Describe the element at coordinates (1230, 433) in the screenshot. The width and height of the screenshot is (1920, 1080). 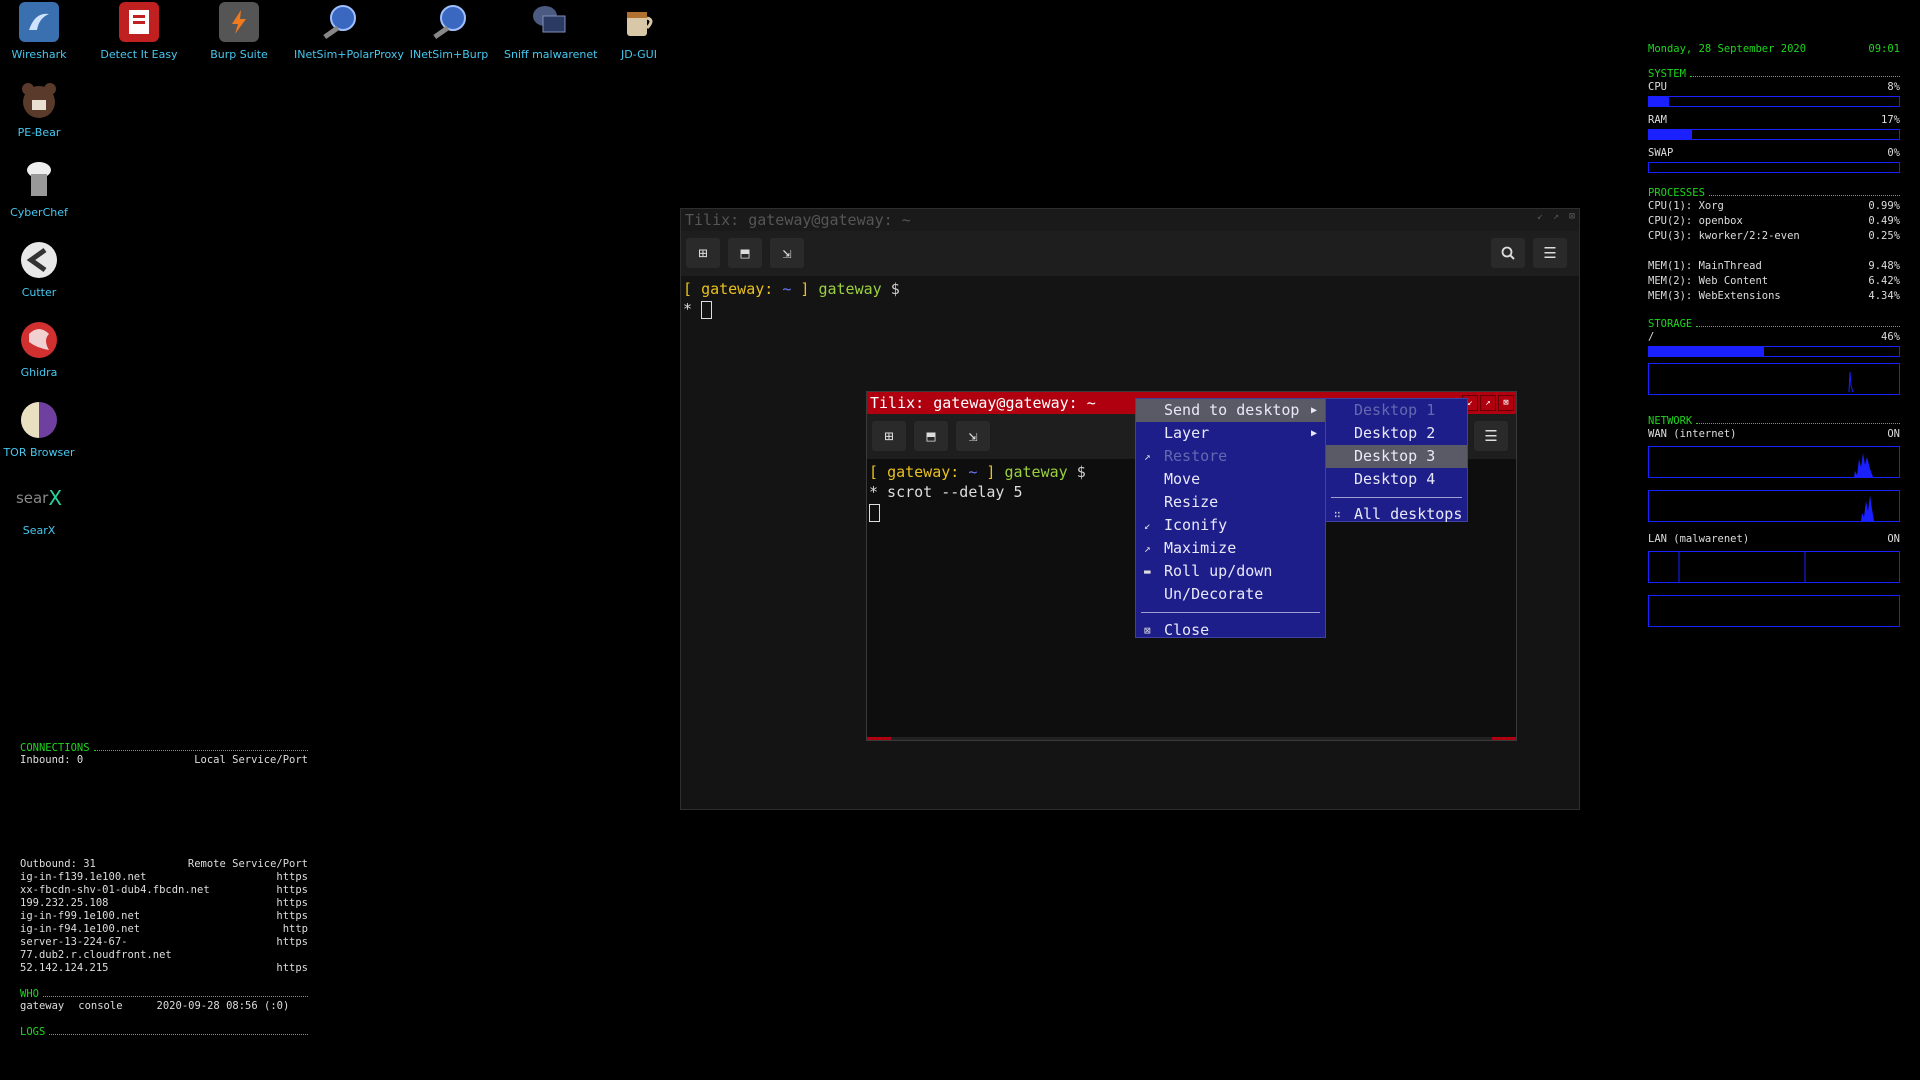
I see `menu-item-layer: Layer ▶` at that location.